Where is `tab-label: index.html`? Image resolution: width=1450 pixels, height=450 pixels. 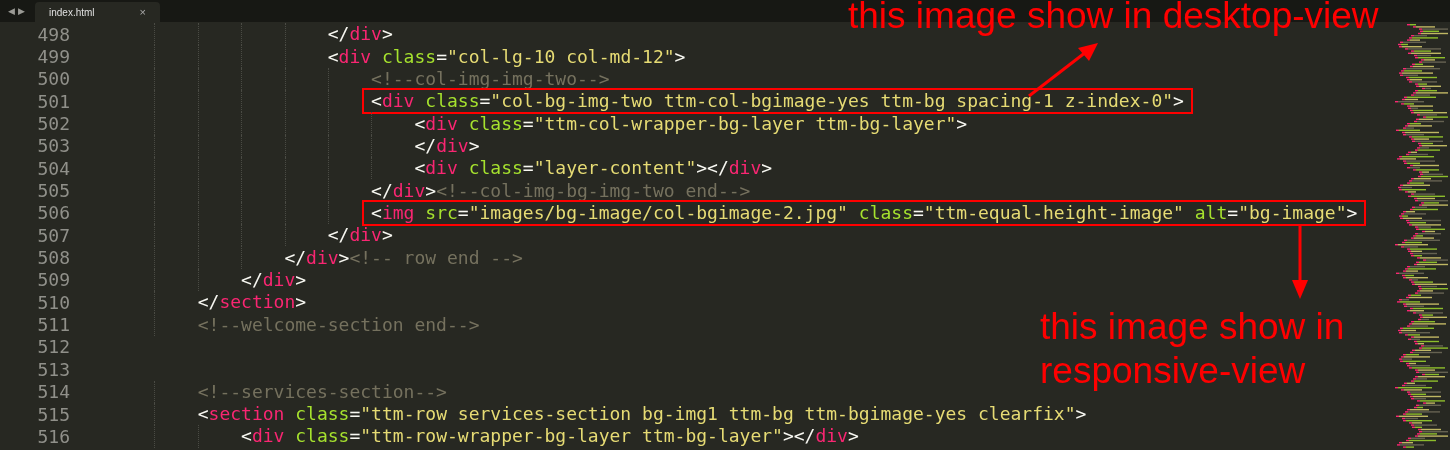 tab-label: index.html is located at coordinates (72, 12).